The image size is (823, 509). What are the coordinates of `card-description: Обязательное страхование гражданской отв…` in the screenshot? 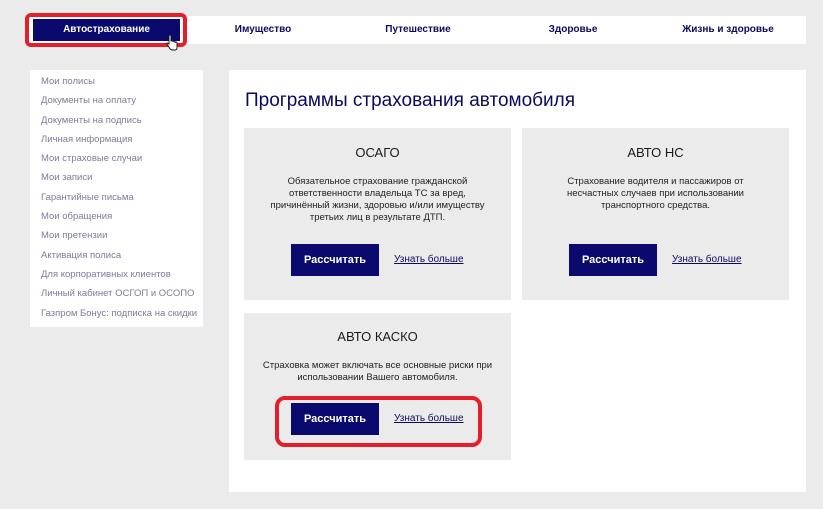 It's located at (377, 199).